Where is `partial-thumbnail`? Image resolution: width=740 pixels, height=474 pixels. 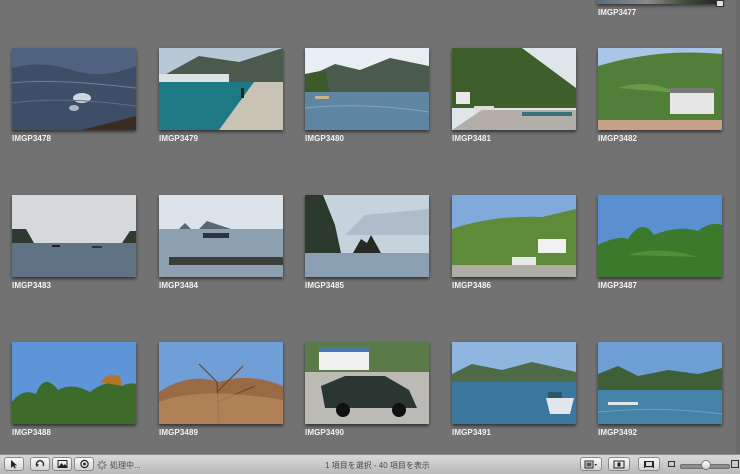 partial-thumbnail is located at coordinates (660, 2).